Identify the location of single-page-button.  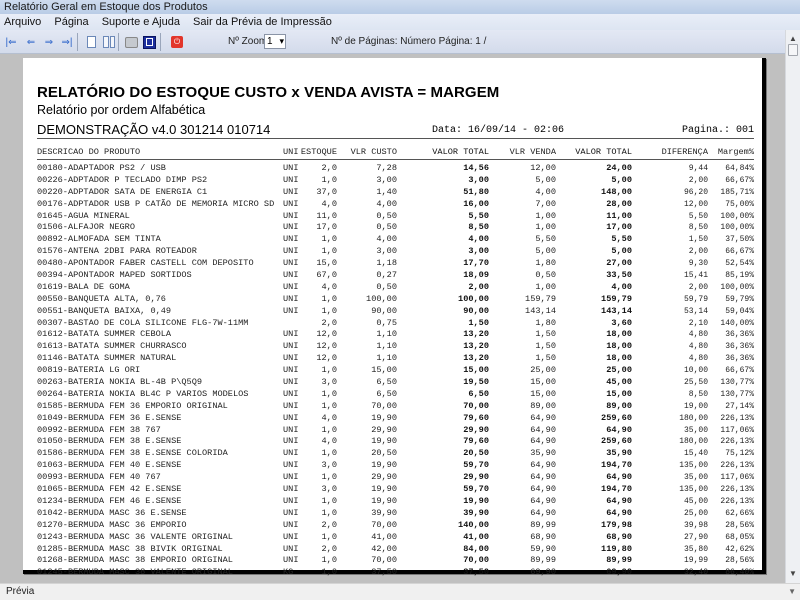
(91, 42).